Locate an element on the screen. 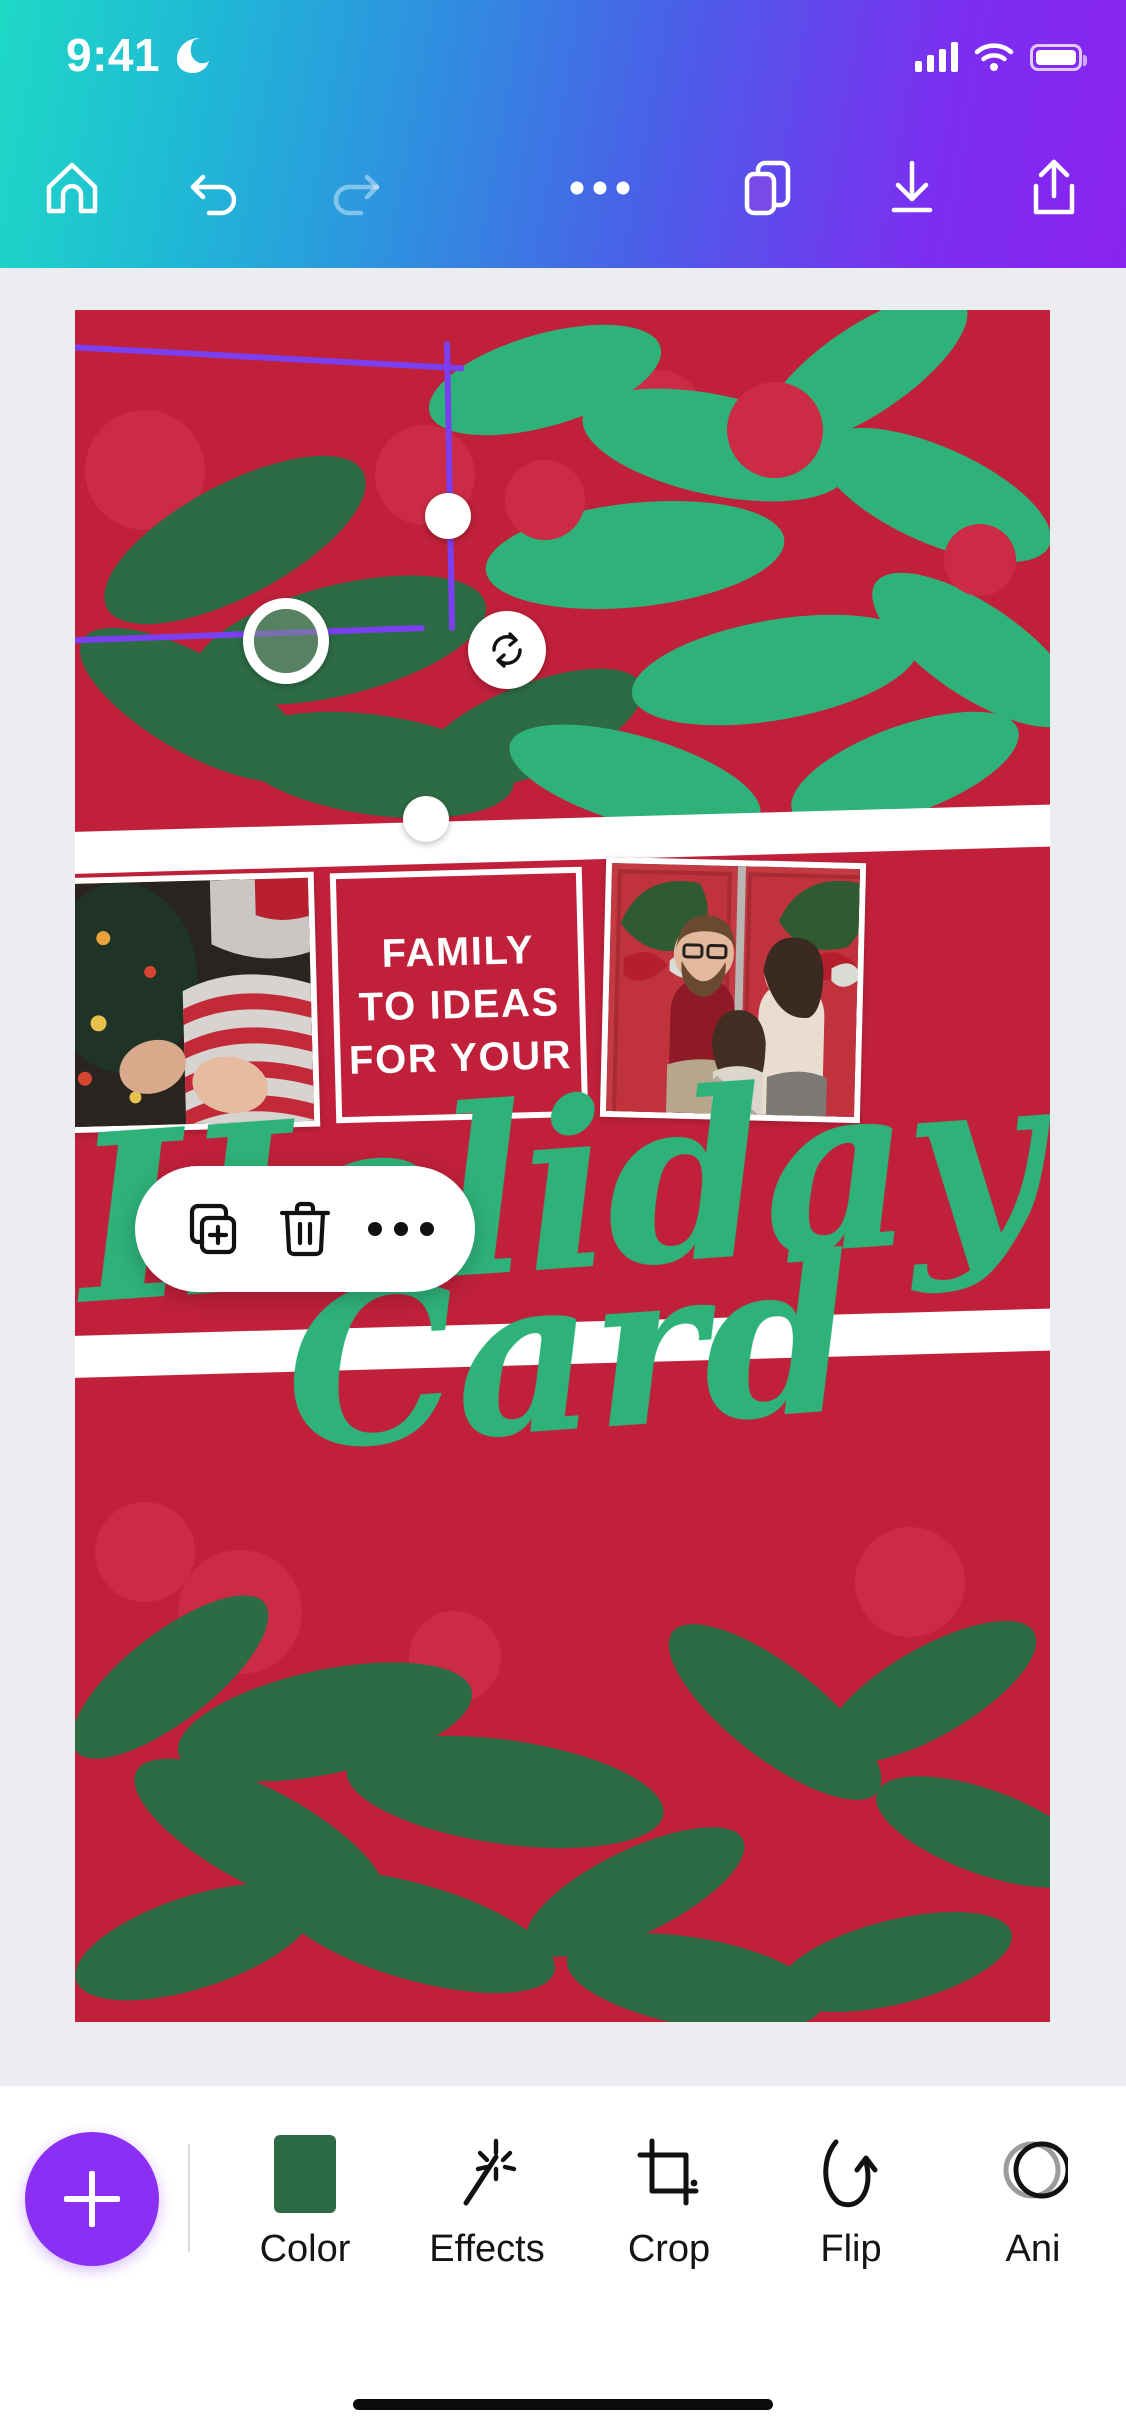  home-button is located at coordinates (72, 188).